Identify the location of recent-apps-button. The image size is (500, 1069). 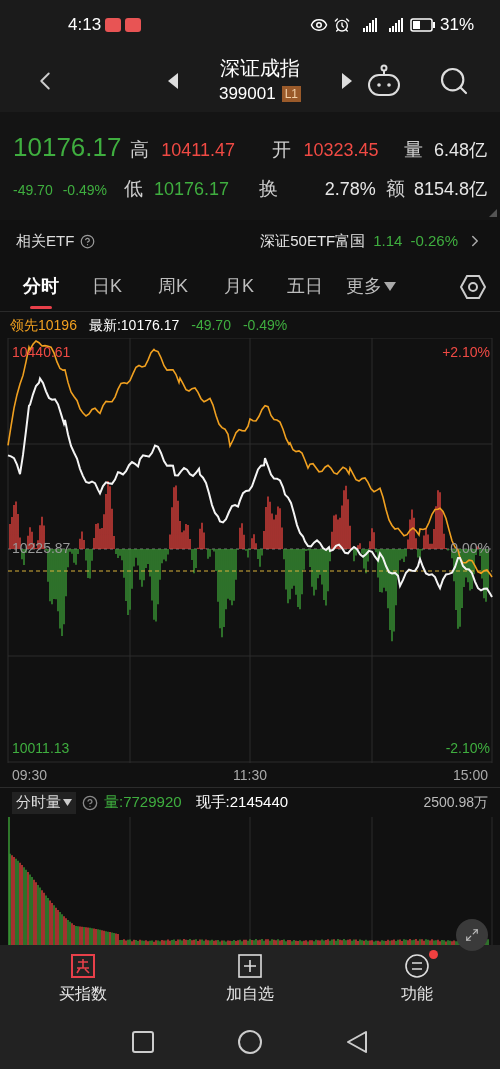
(143, 1042).